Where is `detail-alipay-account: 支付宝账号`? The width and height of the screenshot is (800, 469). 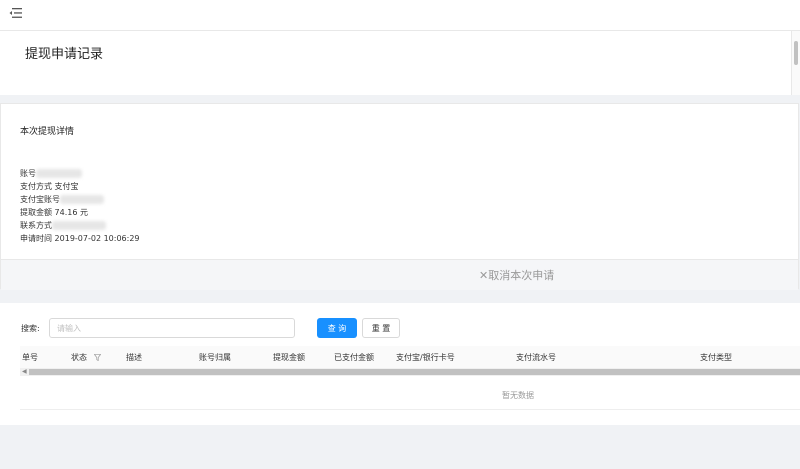 detail-alipay-account: 支付宝账号 is located at coordinates (80, 199).